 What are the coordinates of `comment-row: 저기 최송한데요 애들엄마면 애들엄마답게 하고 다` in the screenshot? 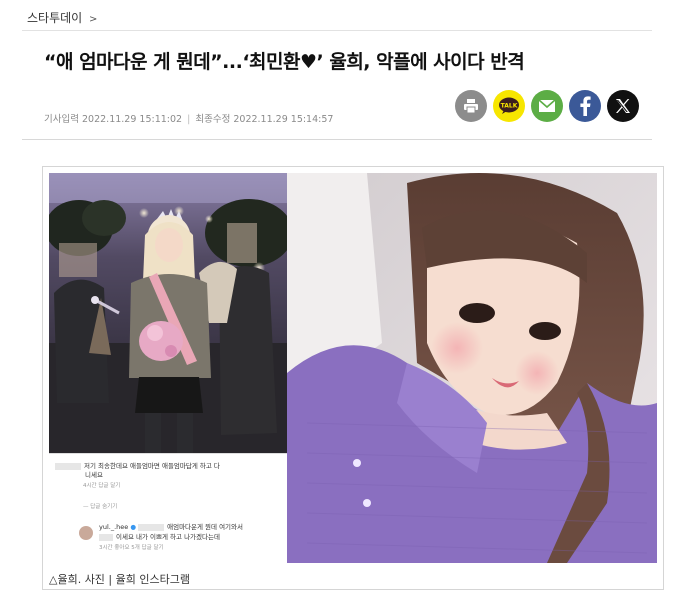 It's located at (137, 465).